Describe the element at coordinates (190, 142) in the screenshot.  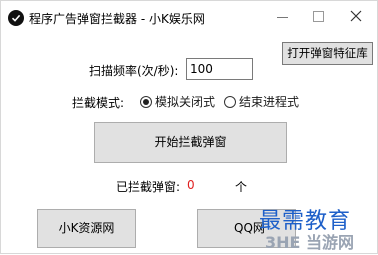
I see `start-intercept-button: 开始拦截弹窗` at that location.